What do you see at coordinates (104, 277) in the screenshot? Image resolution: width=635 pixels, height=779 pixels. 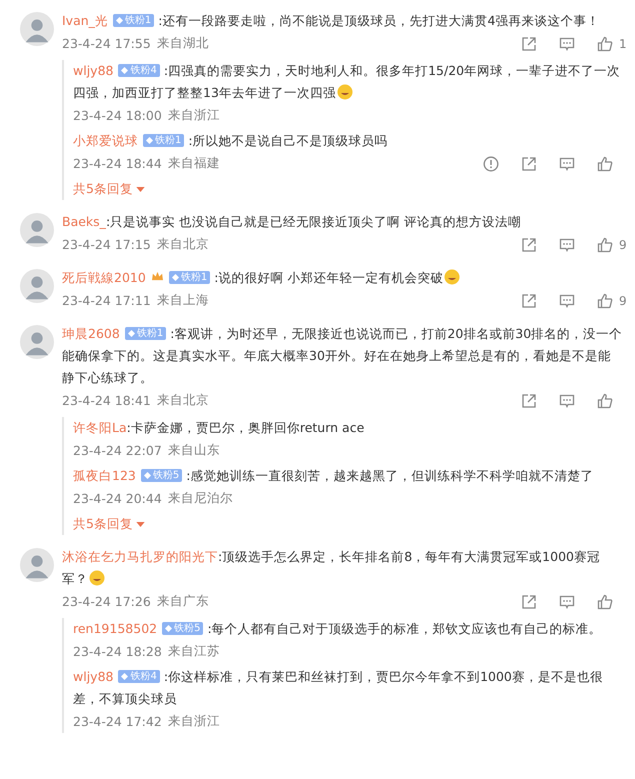 I see `author-name: 死后戦線2010` at bounding box center [104, 277].